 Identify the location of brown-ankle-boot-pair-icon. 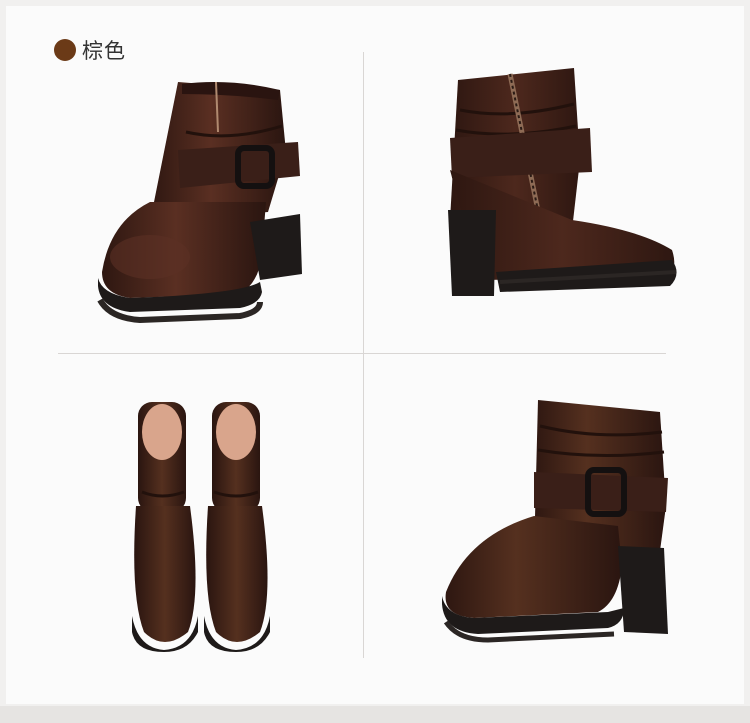
(201, 527).